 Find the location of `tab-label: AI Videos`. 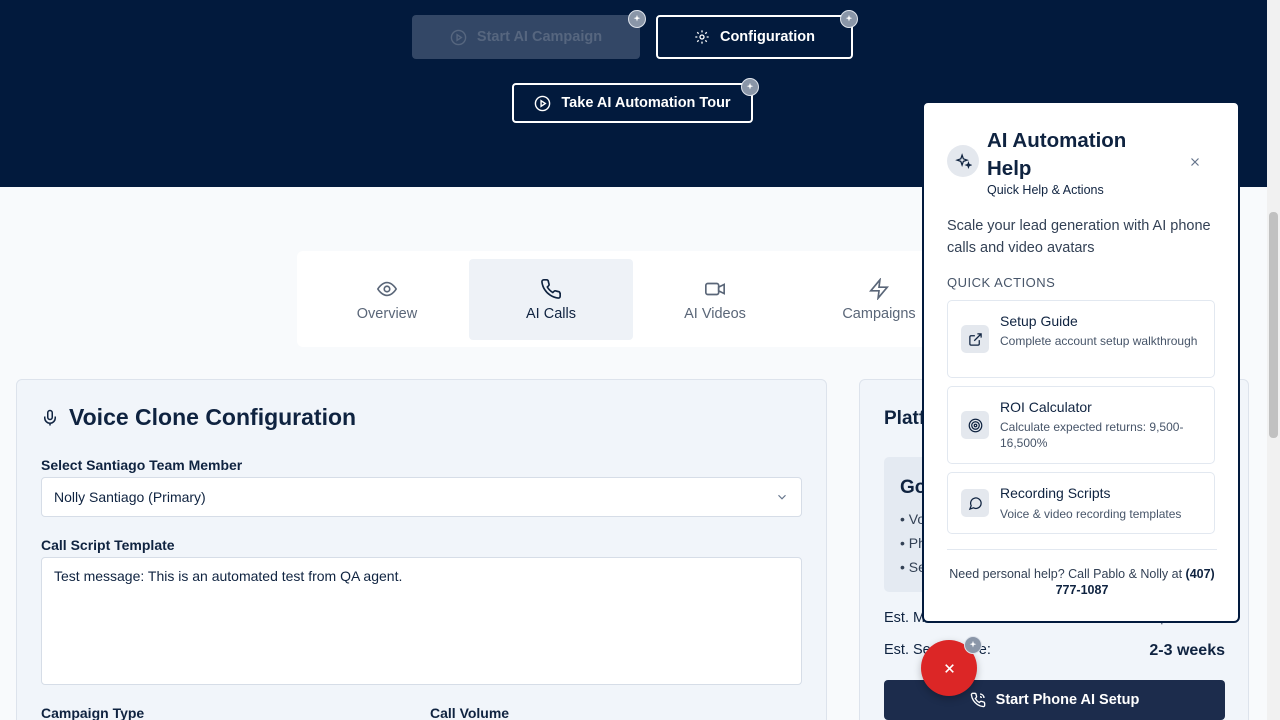

tab-label: AI Videos is located at coordinates (715, 313).